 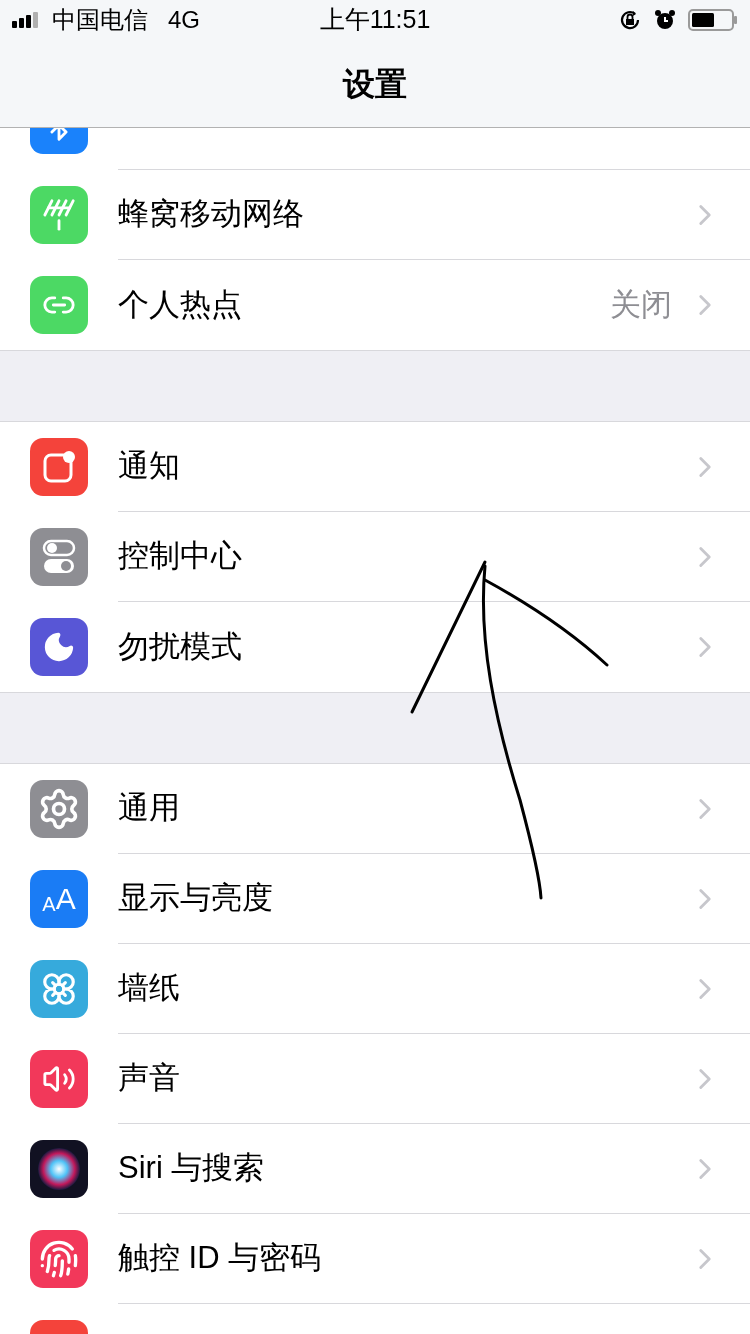 I want to click on settings-row: 蜂窝移动网络, so click(x=375, y=215).